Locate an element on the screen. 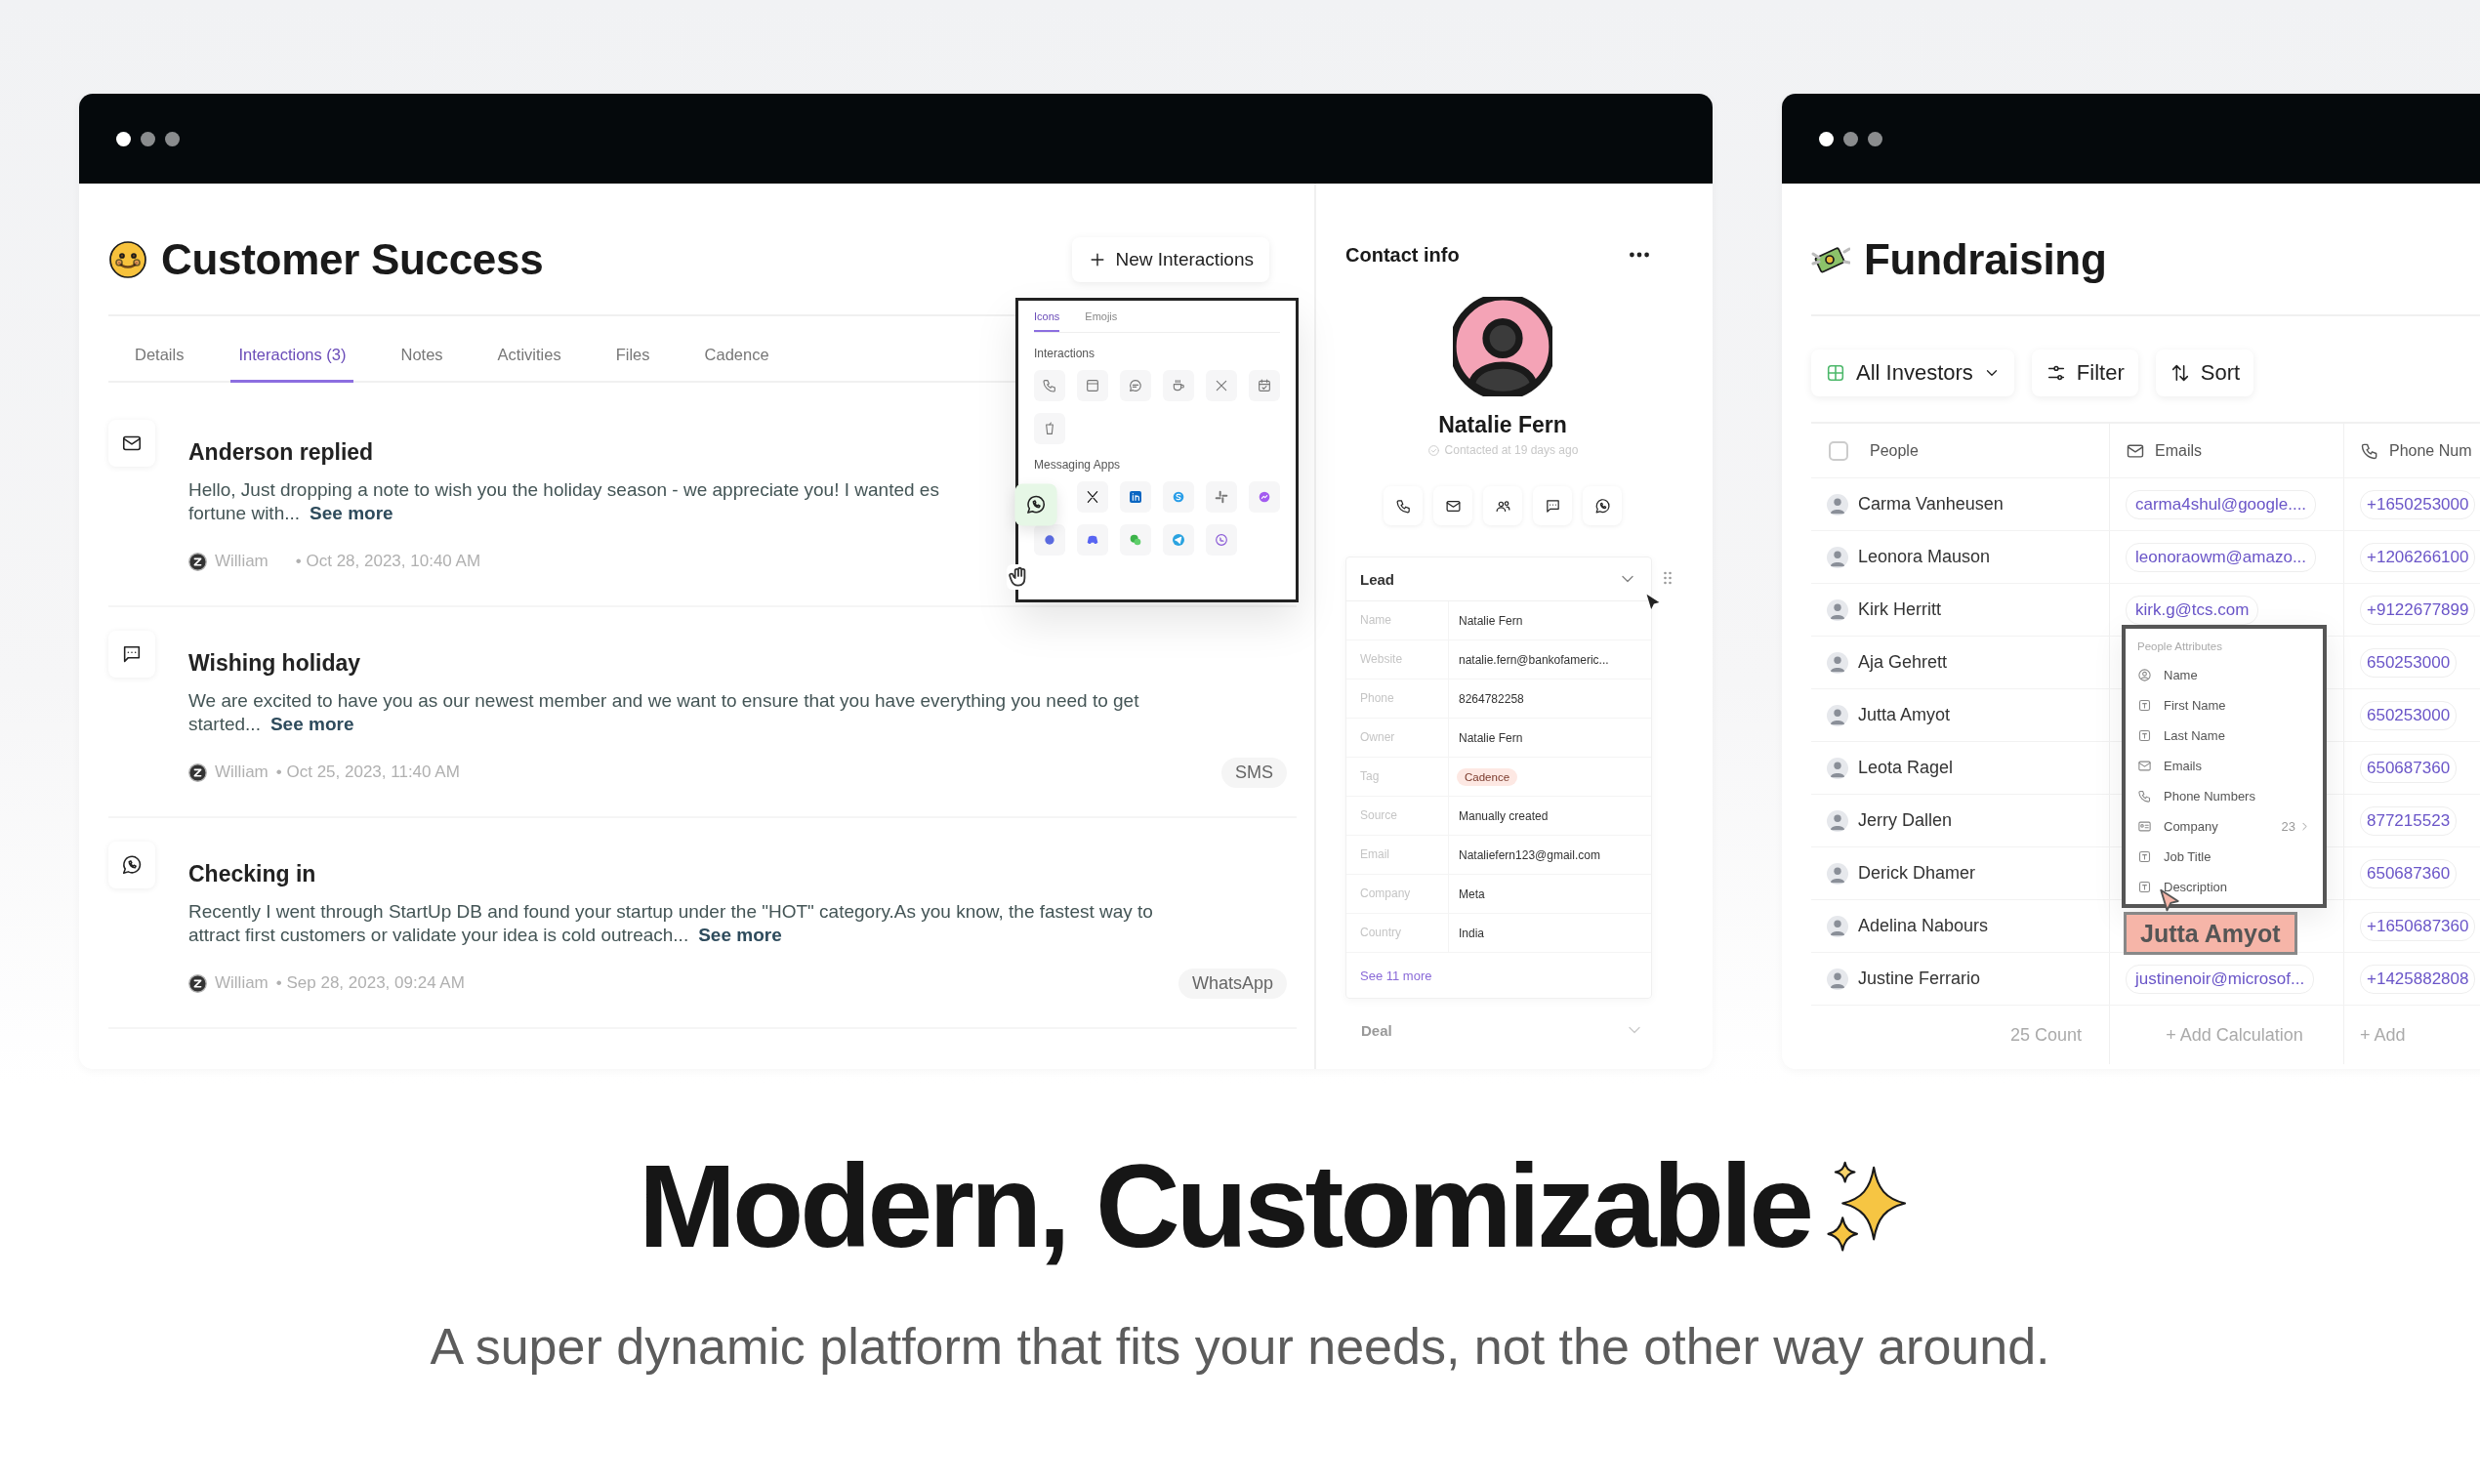 The width and height of the screenshot is (2480, 1484). whatsapp-icon is located at coordinates (1035, 505).